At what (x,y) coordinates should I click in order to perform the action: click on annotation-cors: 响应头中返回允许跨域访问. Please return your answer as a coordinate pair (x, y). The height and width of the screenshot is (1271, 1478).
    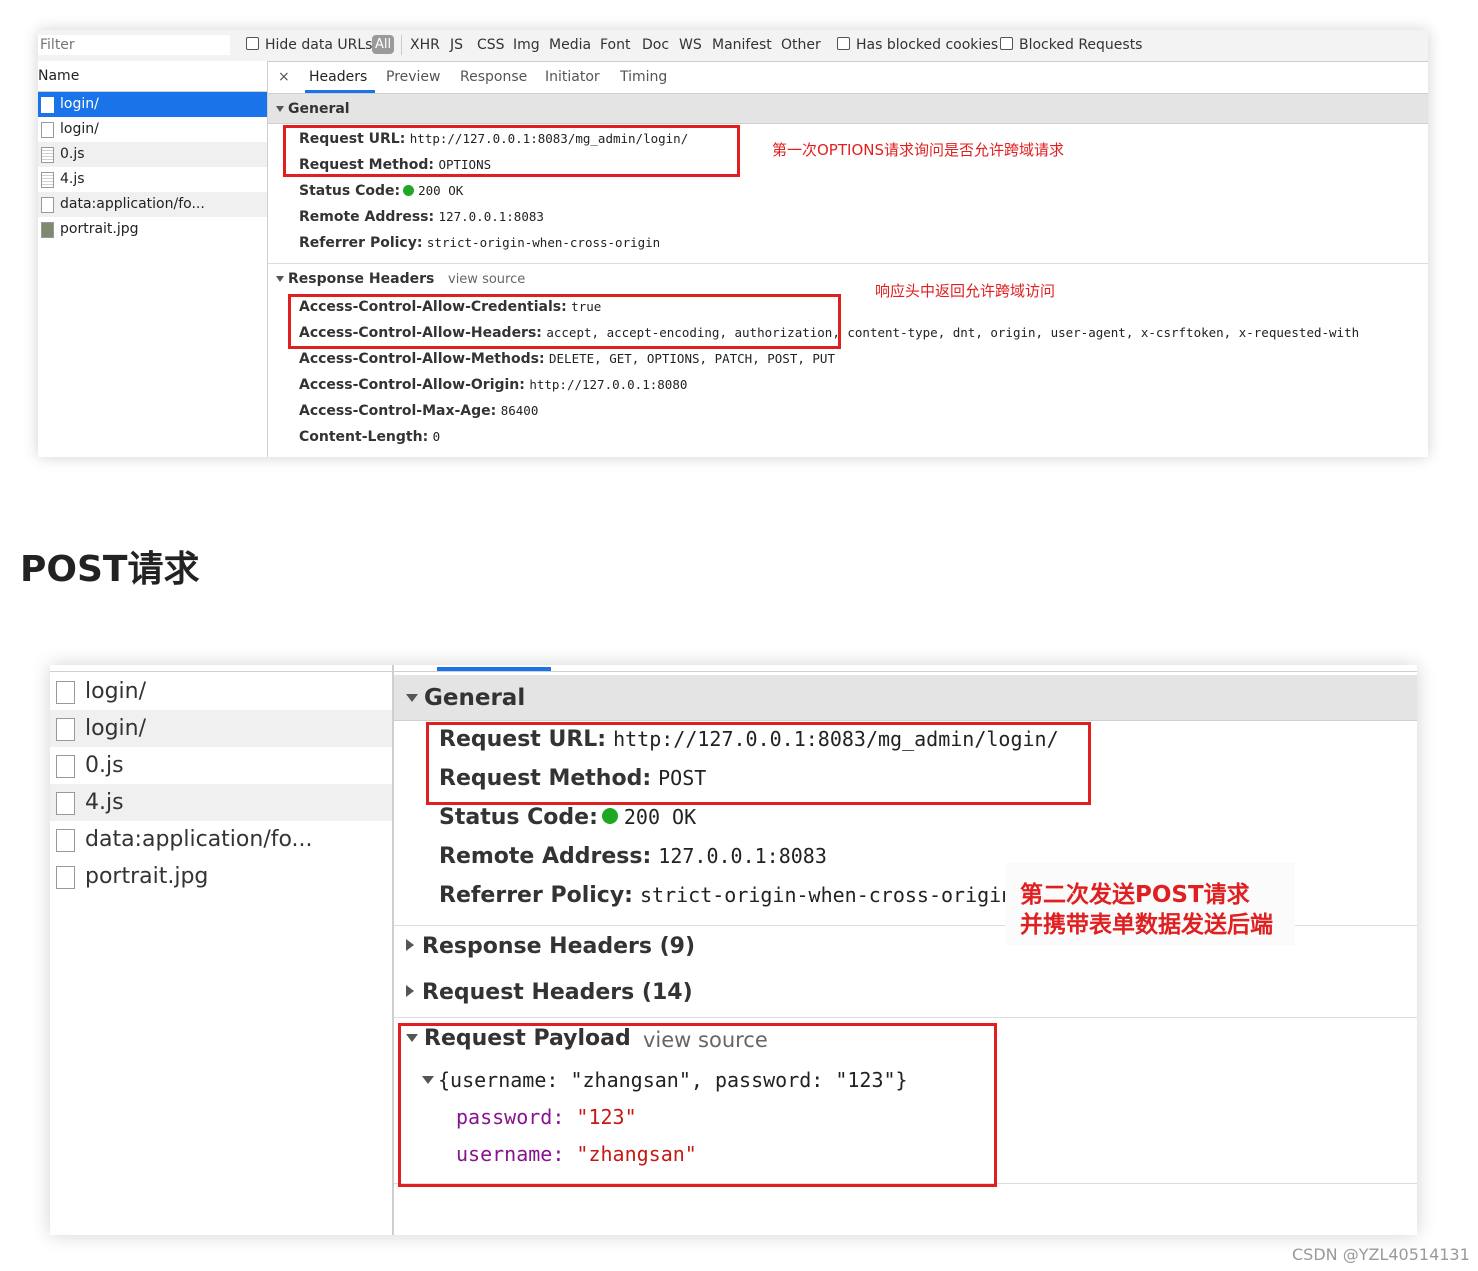
    Looking at the image, I should click on (965, 291).